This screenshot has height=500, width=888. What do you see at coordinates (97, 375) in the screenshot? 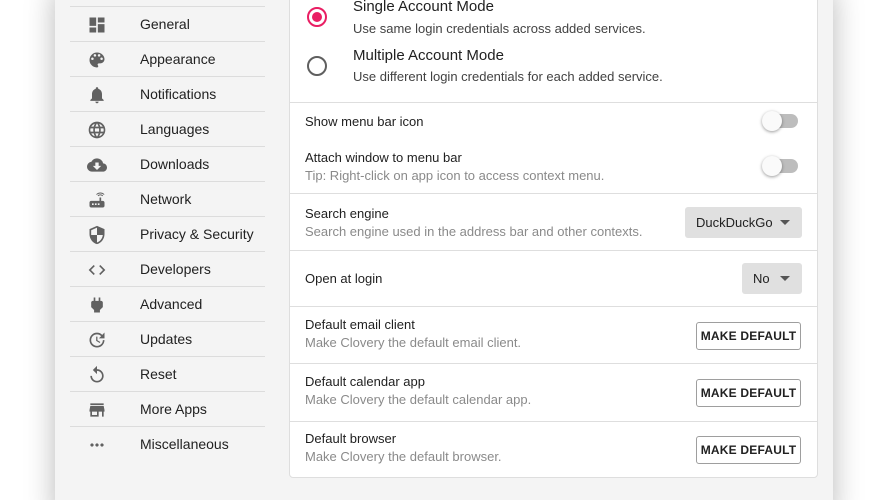
I see `reset-icon` at bounding box center [97, 375].